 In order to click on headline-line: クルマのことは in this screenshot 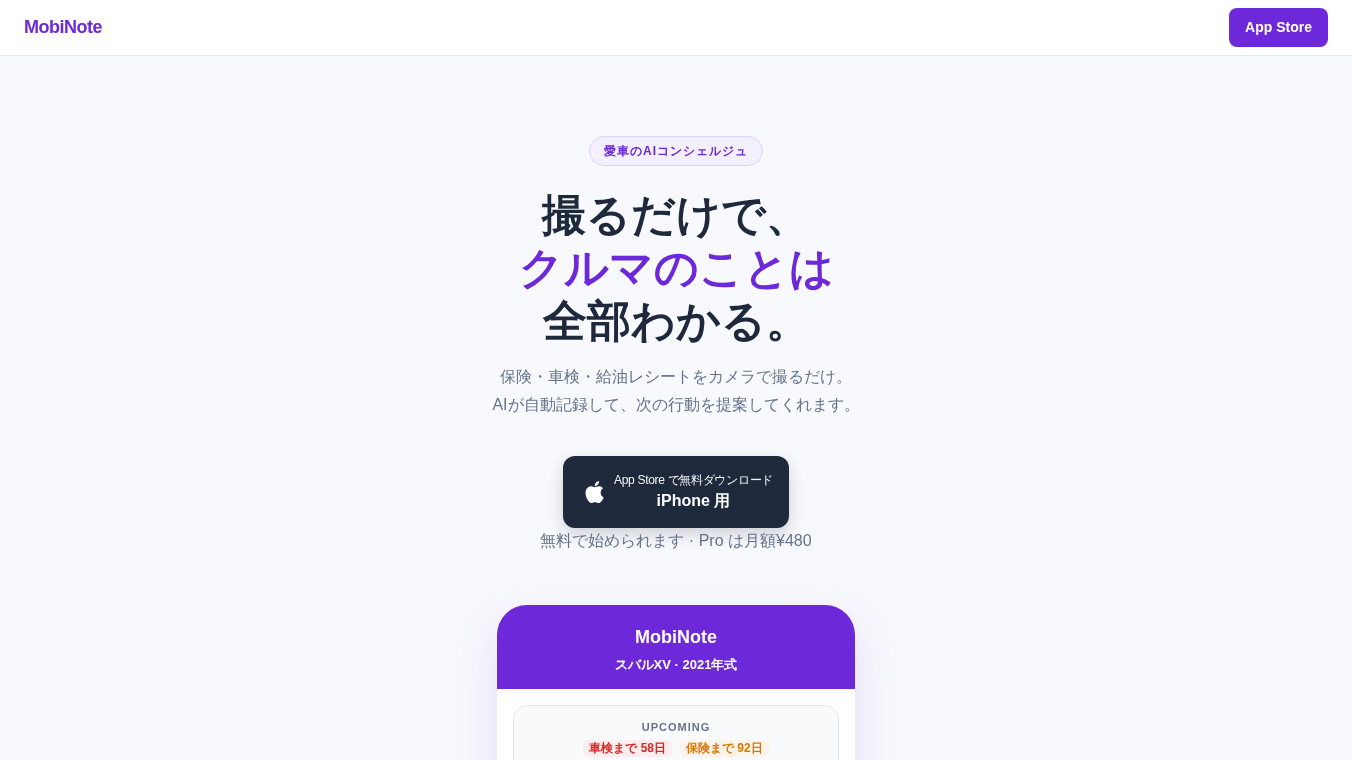, I will do `click(676, 268)`.